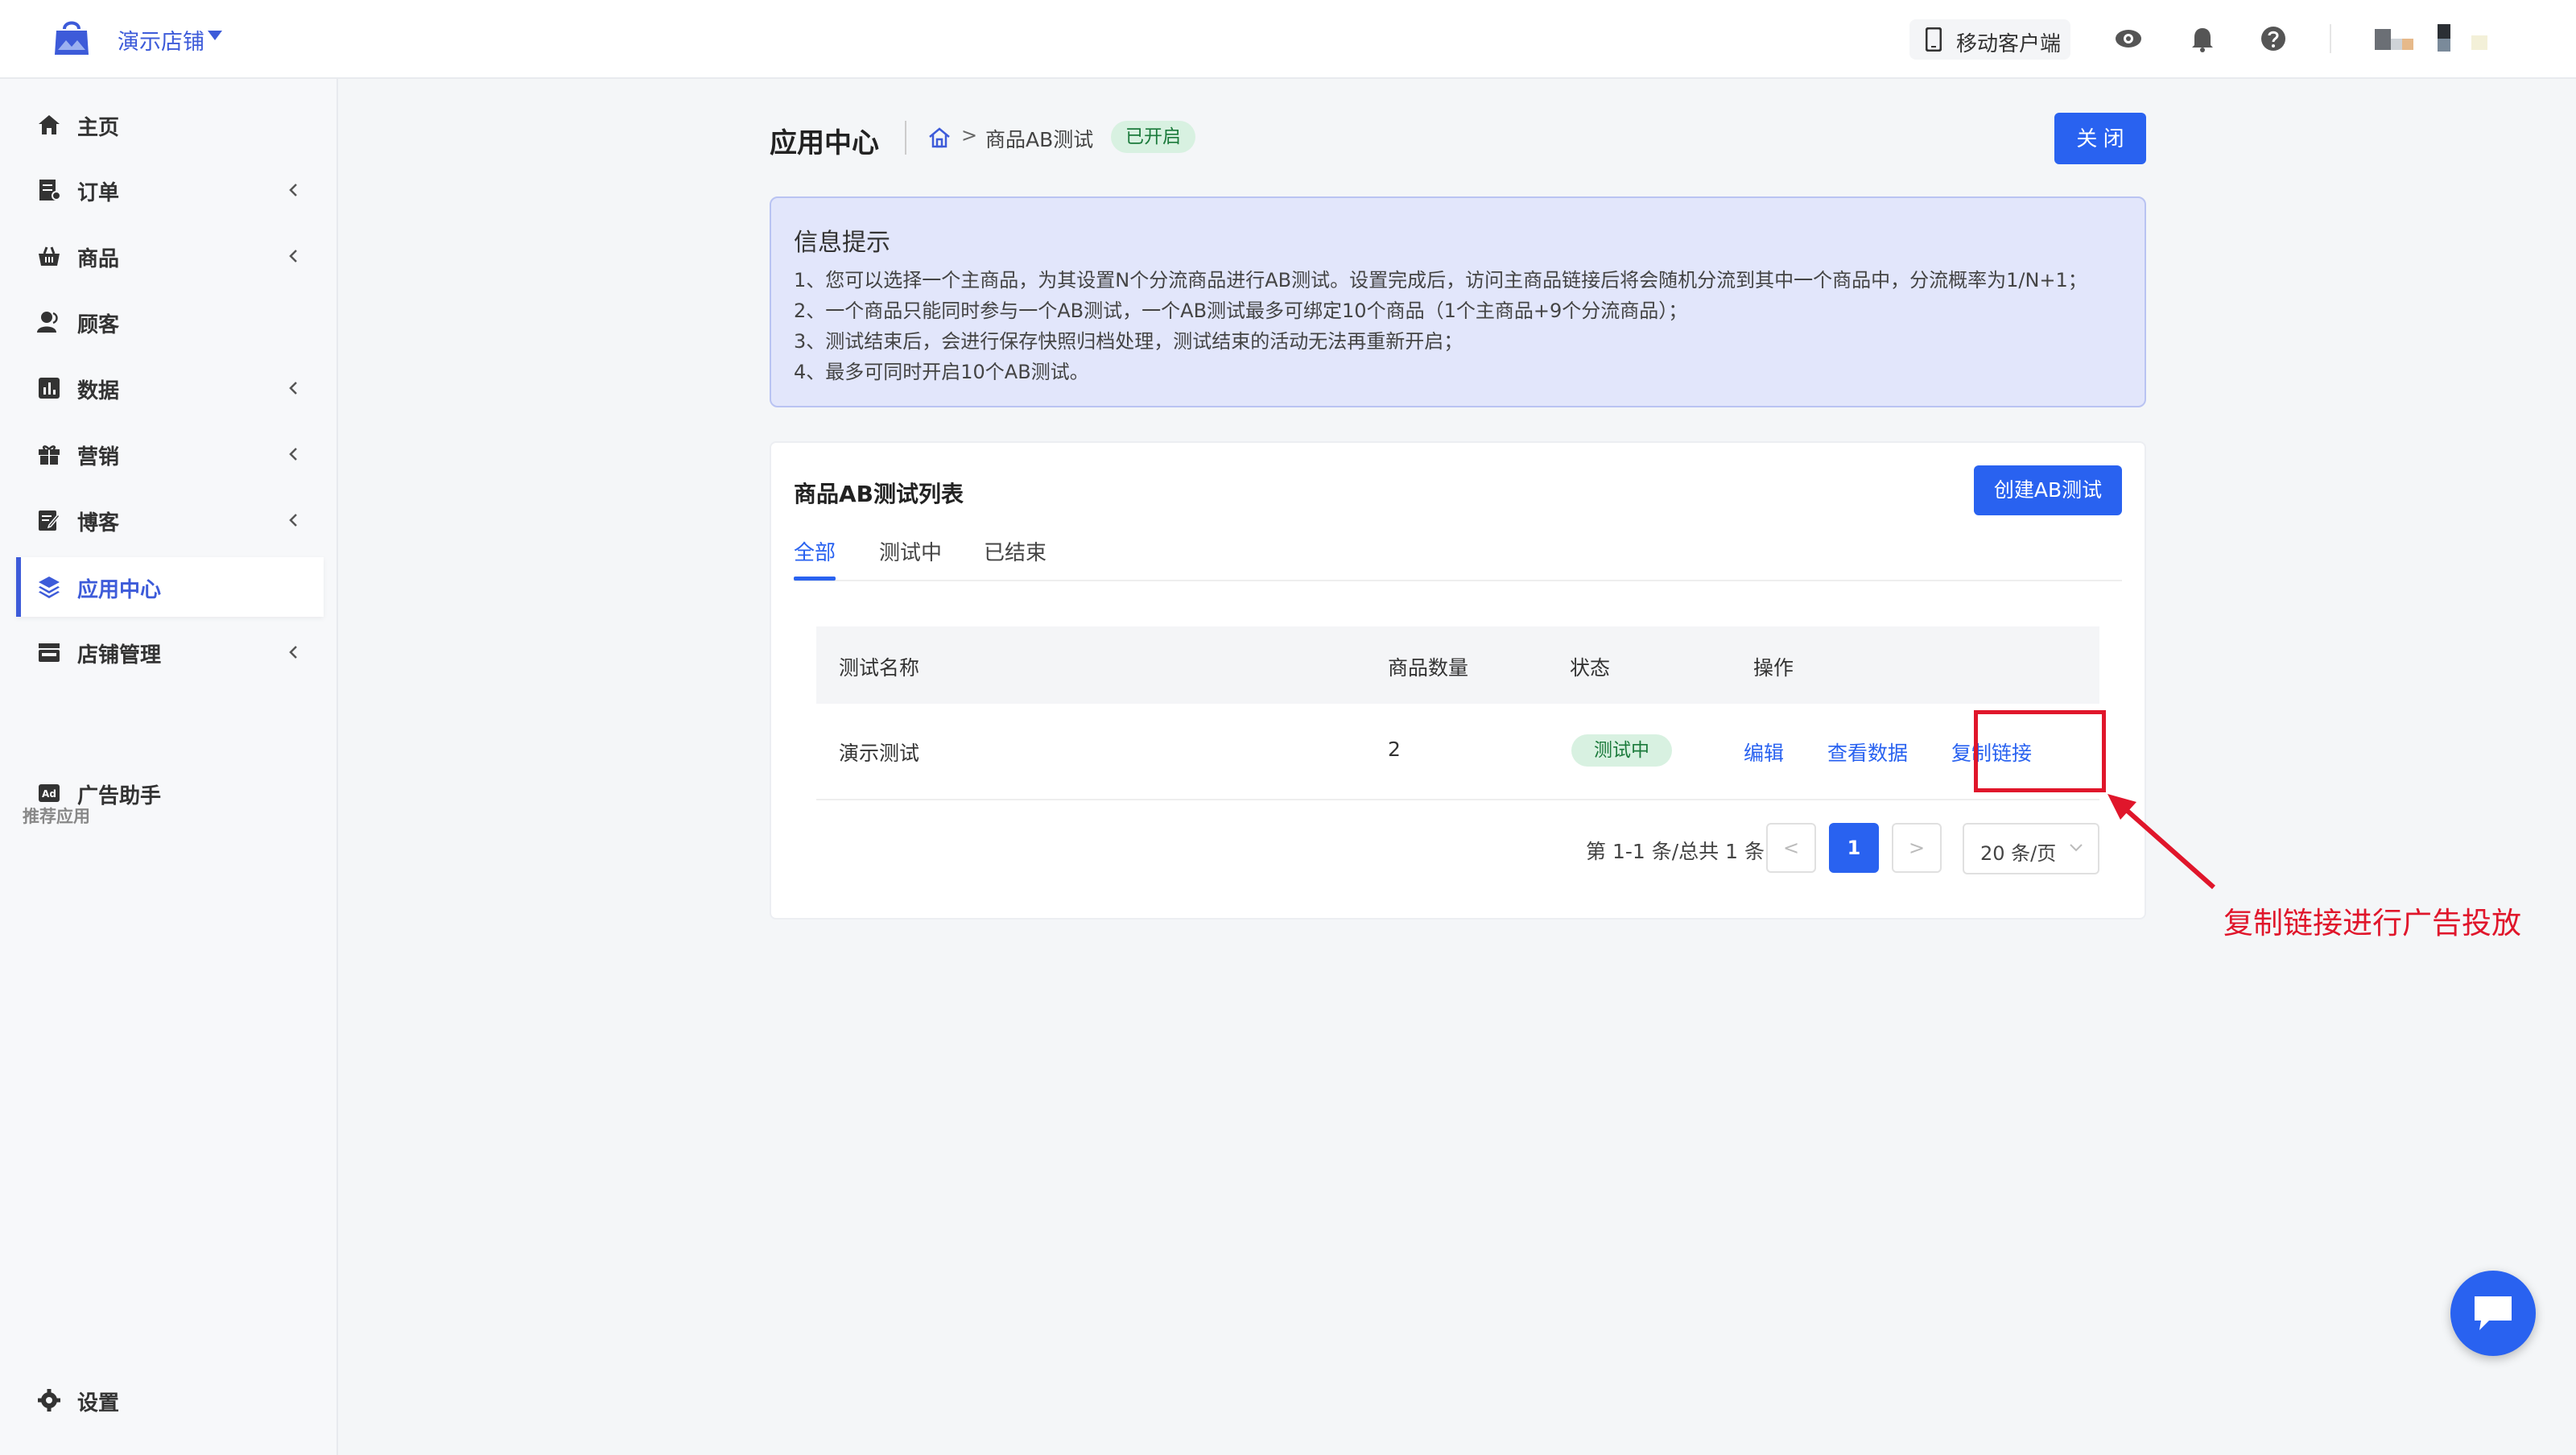 The width and height of the screenshot is (2576, 1455). Describe the element at coordinates (2161, 842) in the screenshot. I see `annotation-arrow-icon` at that location.